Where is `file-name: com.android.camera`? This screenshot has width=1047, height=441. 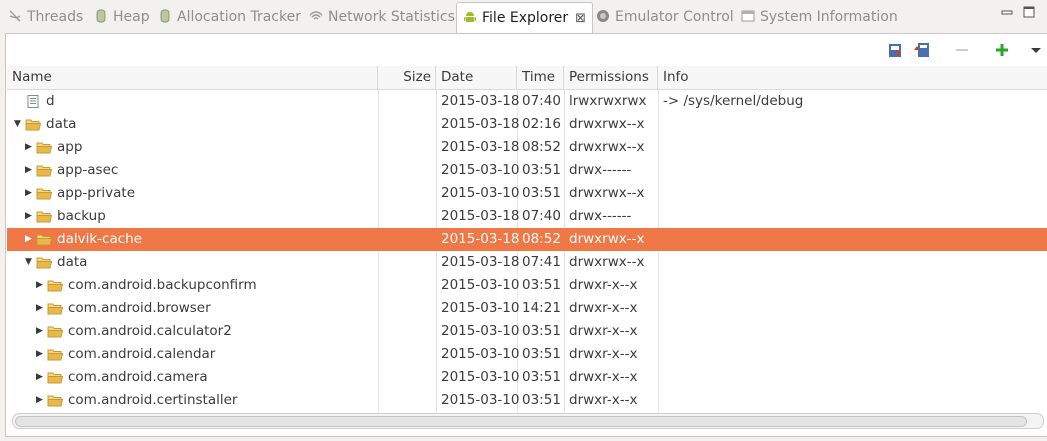 file-name: com.android.camera is located at coordinates (138, 377).